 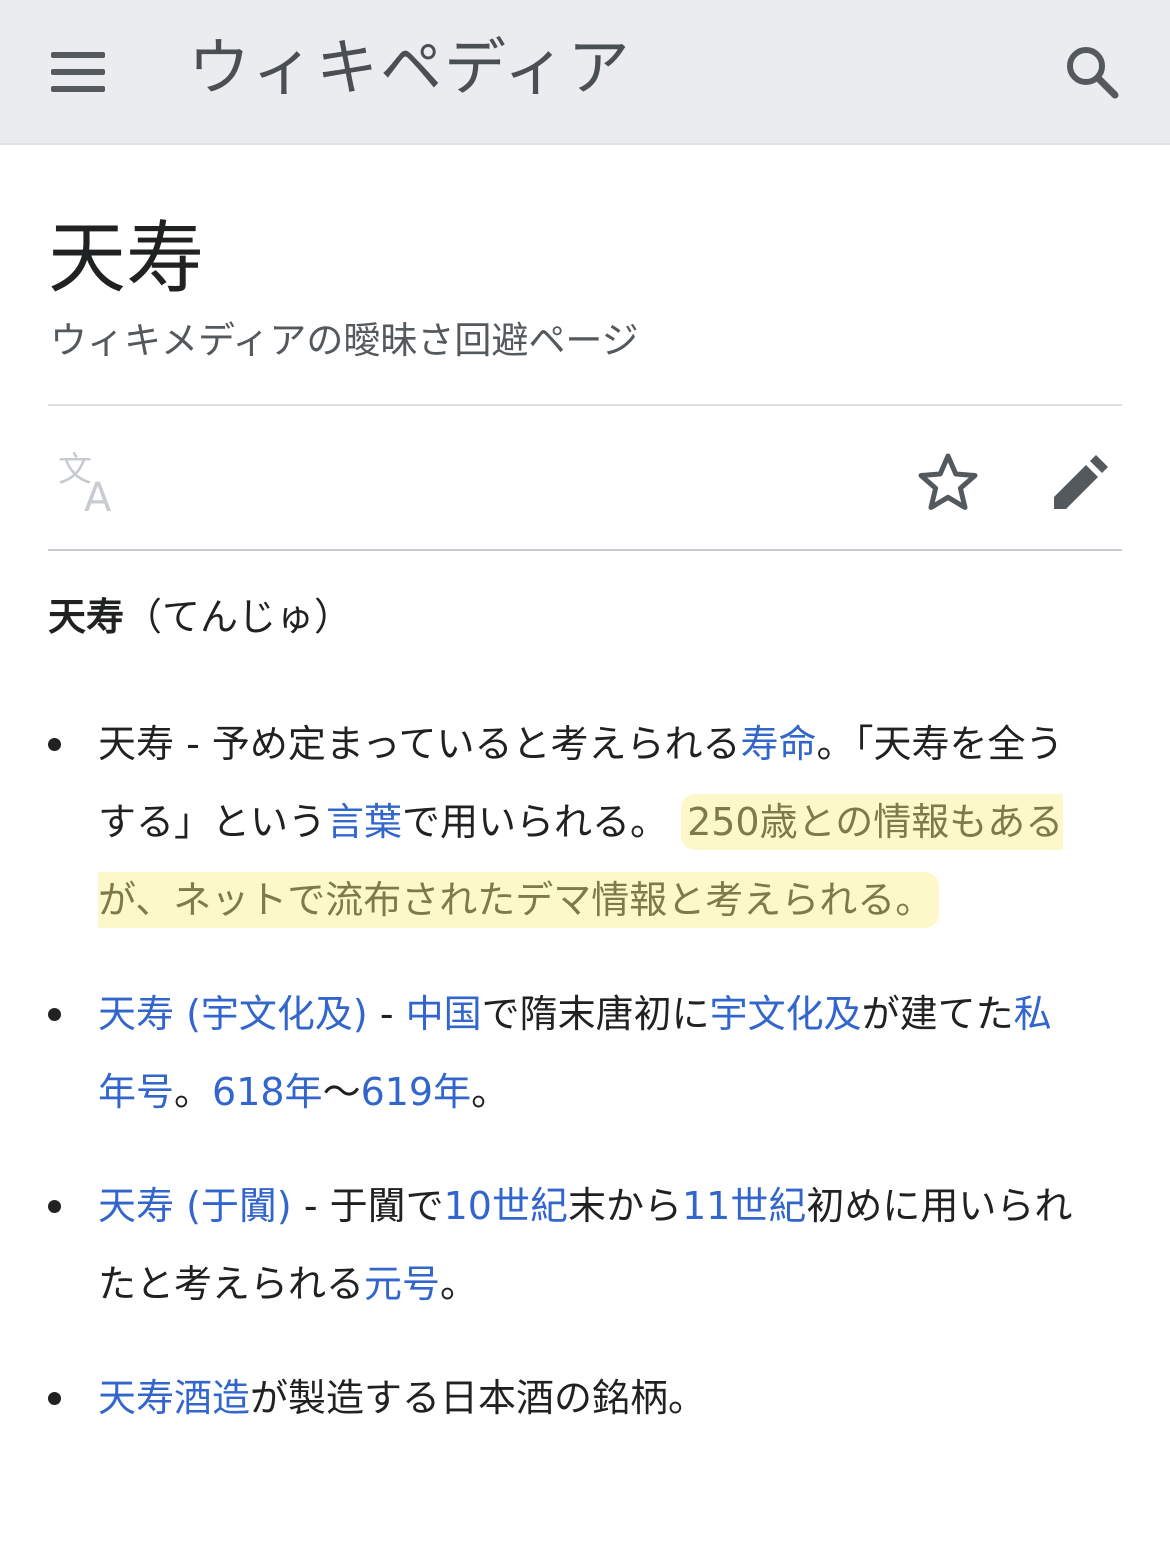 I want to click on lead-paragraph: 天寿（てんじゅ）, so click(x=200, y=617).